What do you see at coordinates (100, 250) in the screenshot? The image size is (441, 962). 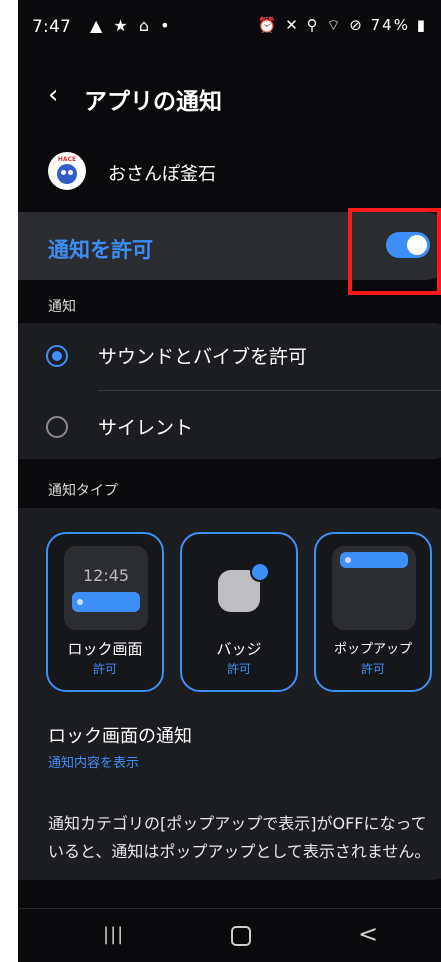 I see `allow-notifications-label: 通知を許可` at bounding box center [100, 250].